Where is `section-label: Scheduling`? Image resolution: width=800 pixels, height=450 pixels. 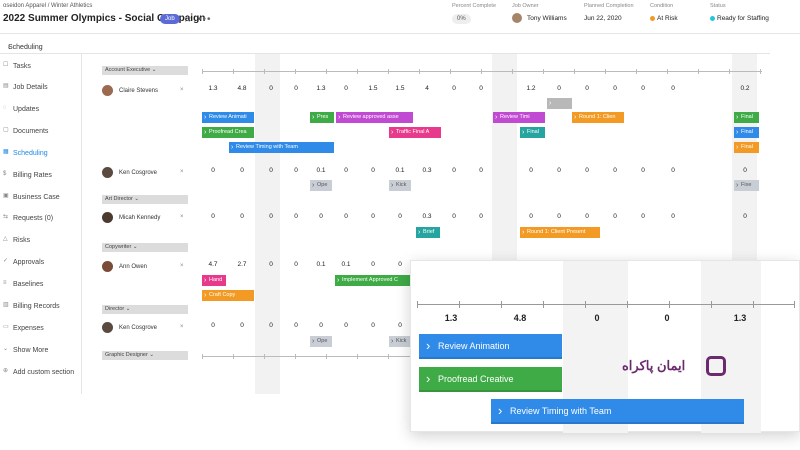 section-label: Scheduling is located at coordinates (25, 47).